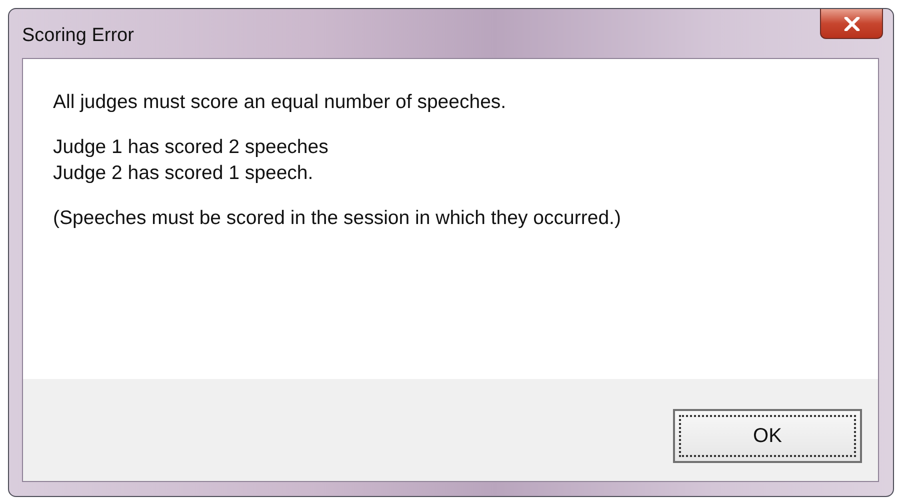 This screenshot has width=904, height=501. I want to click on ok-button: OK, so click(767, 436).